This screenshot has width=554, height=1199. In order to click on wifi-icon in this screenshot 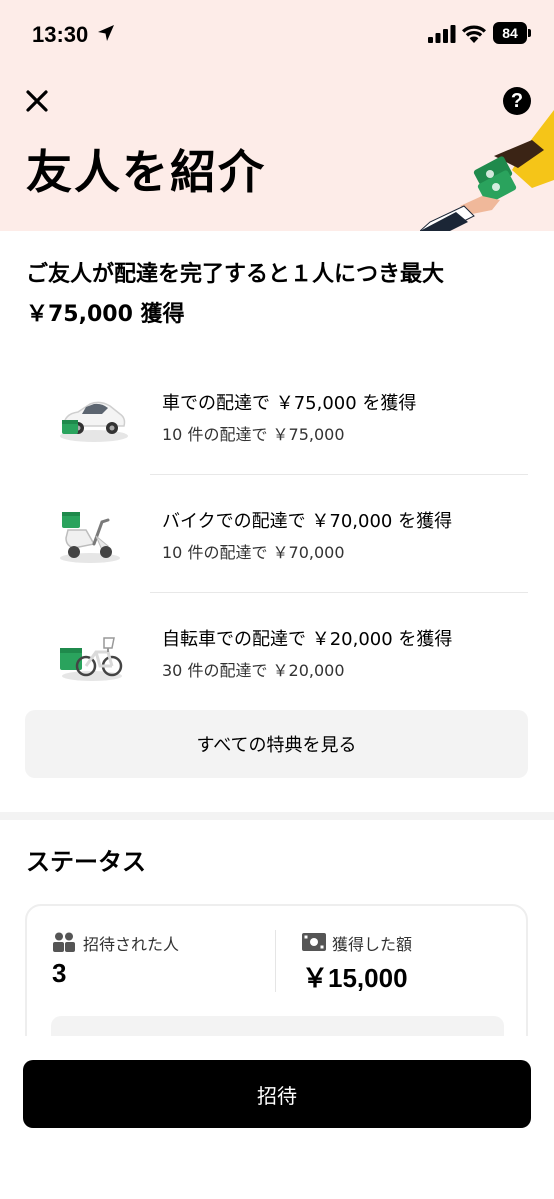, I will do `click(474, 34)`.